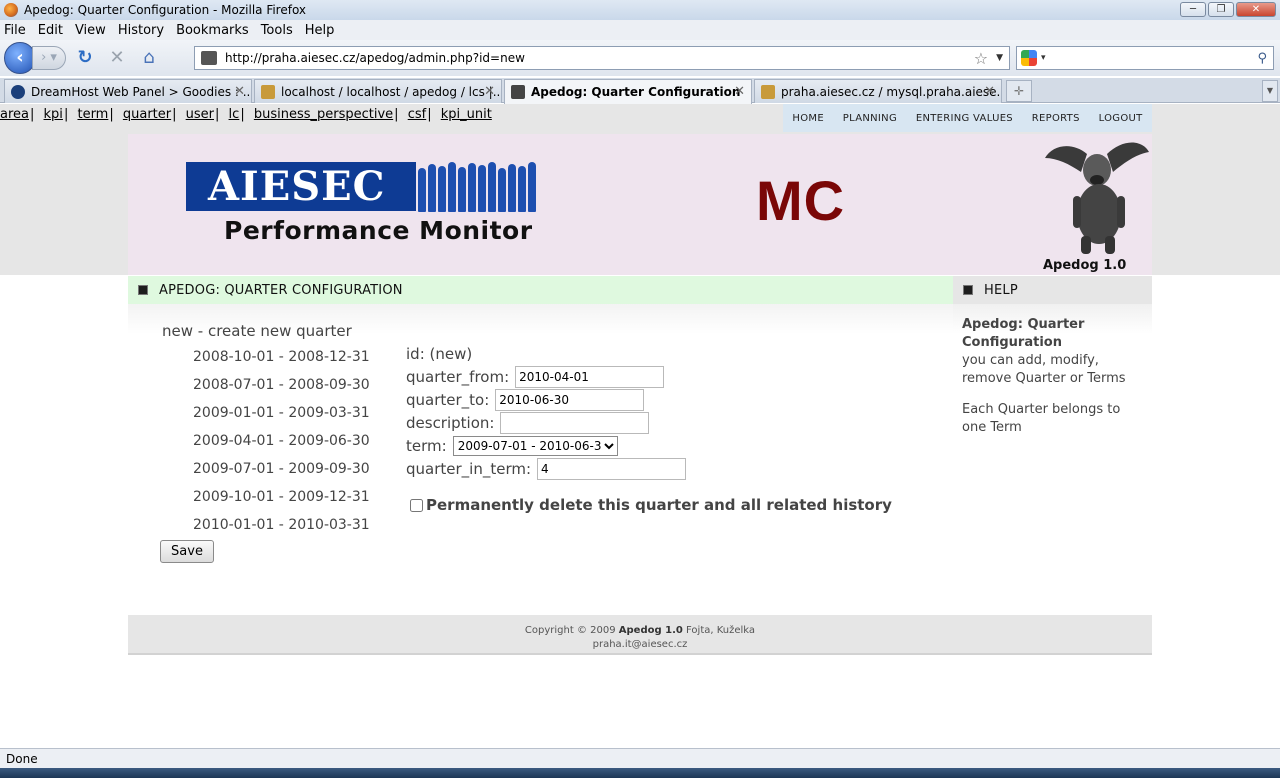  What do you see at coordinates (417, 114) in the screenshot?
I see `admin-link-csf: csf` at bounding box center [417, 114].